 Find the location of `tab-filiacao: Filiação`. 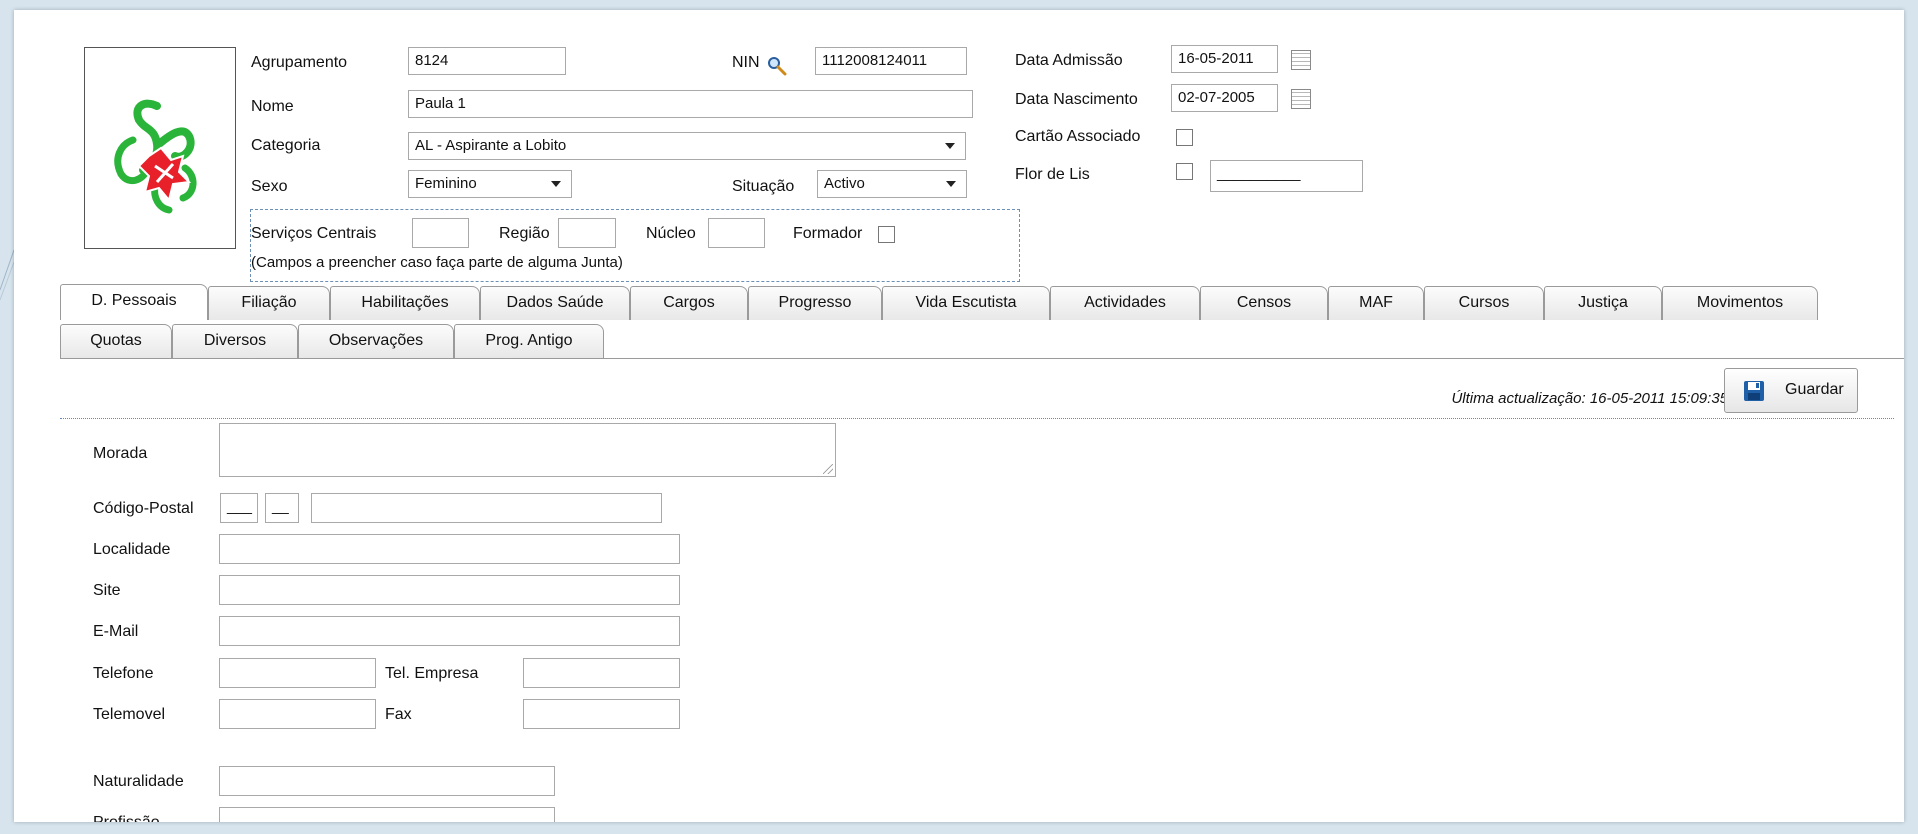

tab-filiacao: Filiação is located at coordinates (269, 303).